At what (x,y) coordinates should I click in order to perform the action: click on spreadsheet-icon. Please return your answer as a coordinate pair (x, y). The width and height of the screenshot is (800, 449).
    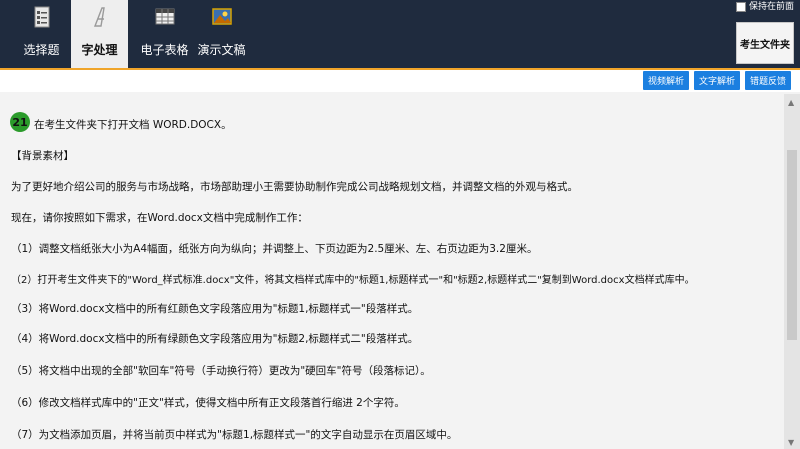
    Looking at the image, I should click on (165, 16).